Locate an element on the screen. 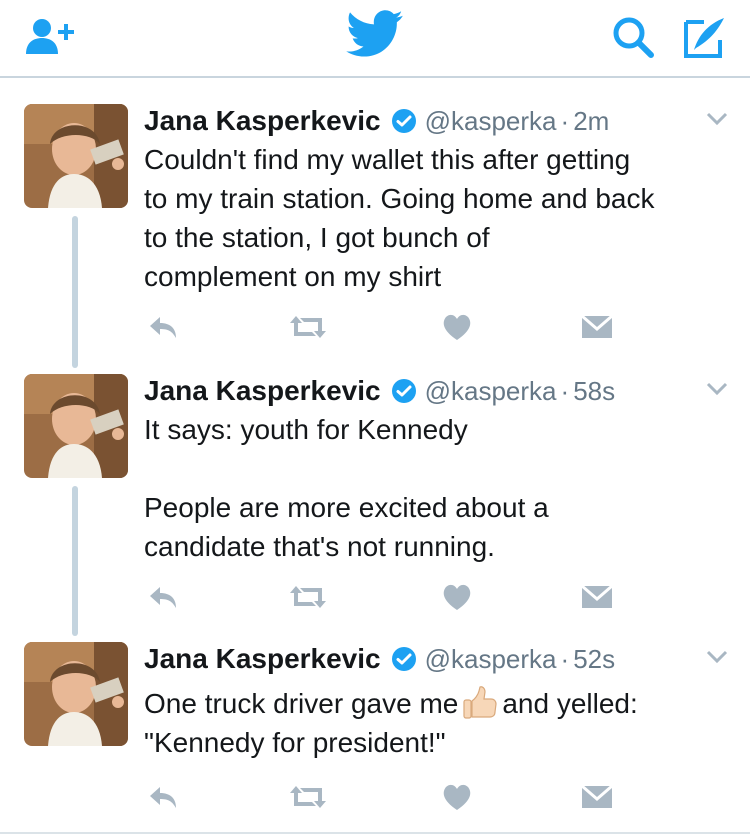 The width and height of the screenshot is (750, 838). tweet-header: Jana Kasperkevic @kasperka · 58s is located at coordinates (379, 391).